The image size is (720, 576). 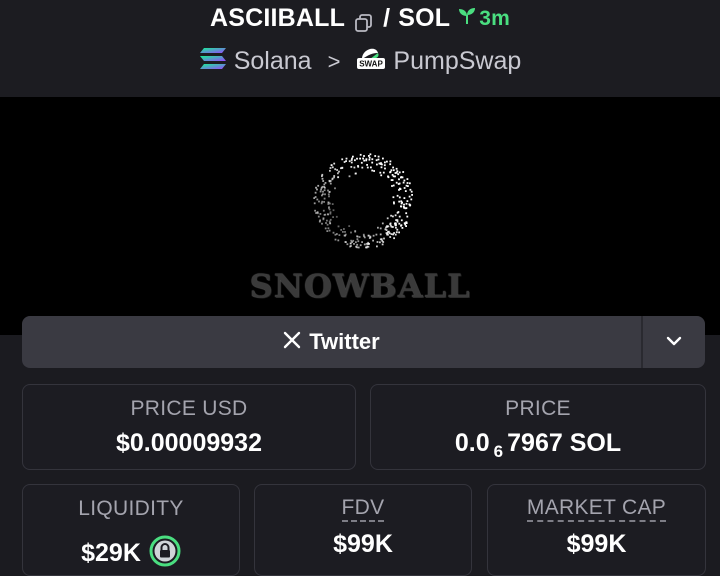 I want to click on price-sol-value: 0.0 6 7967 SOL, so click(x=538, y=445).